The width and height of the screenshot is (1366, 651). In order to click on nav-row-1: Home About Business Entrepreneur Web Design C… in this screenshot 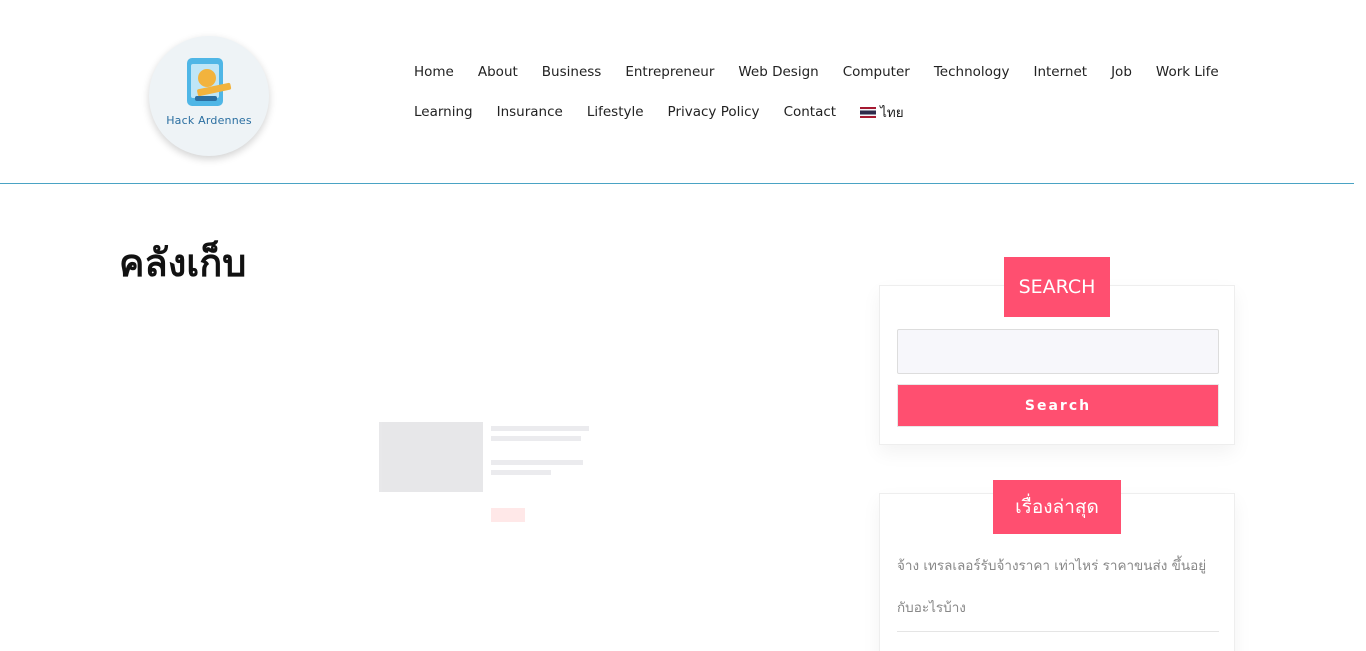, I will do `click(816, 72)`.